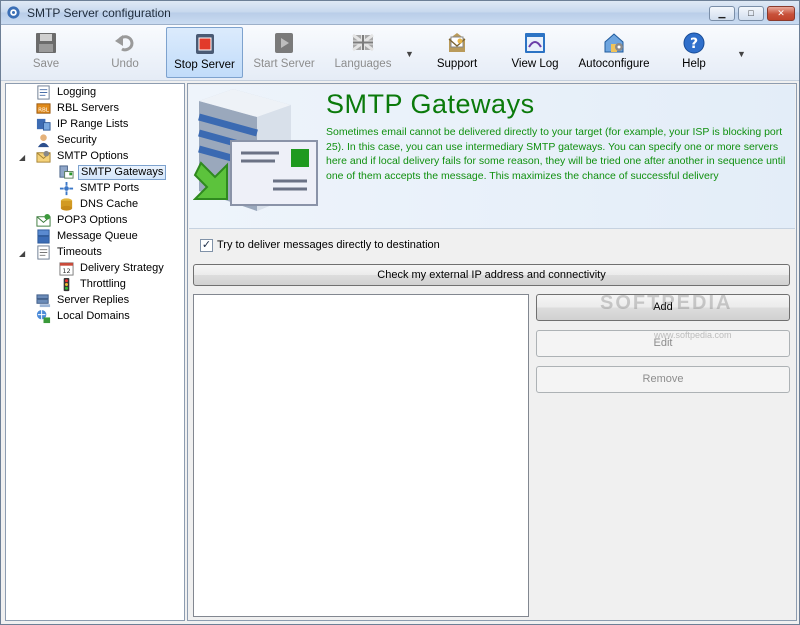 The height and width of the screenshot is (625, 800). What do you see at coordinates (666, 303) in the screenshot?
I see `watermark: SOFTPEDIA` at bounding box center [666, 303].